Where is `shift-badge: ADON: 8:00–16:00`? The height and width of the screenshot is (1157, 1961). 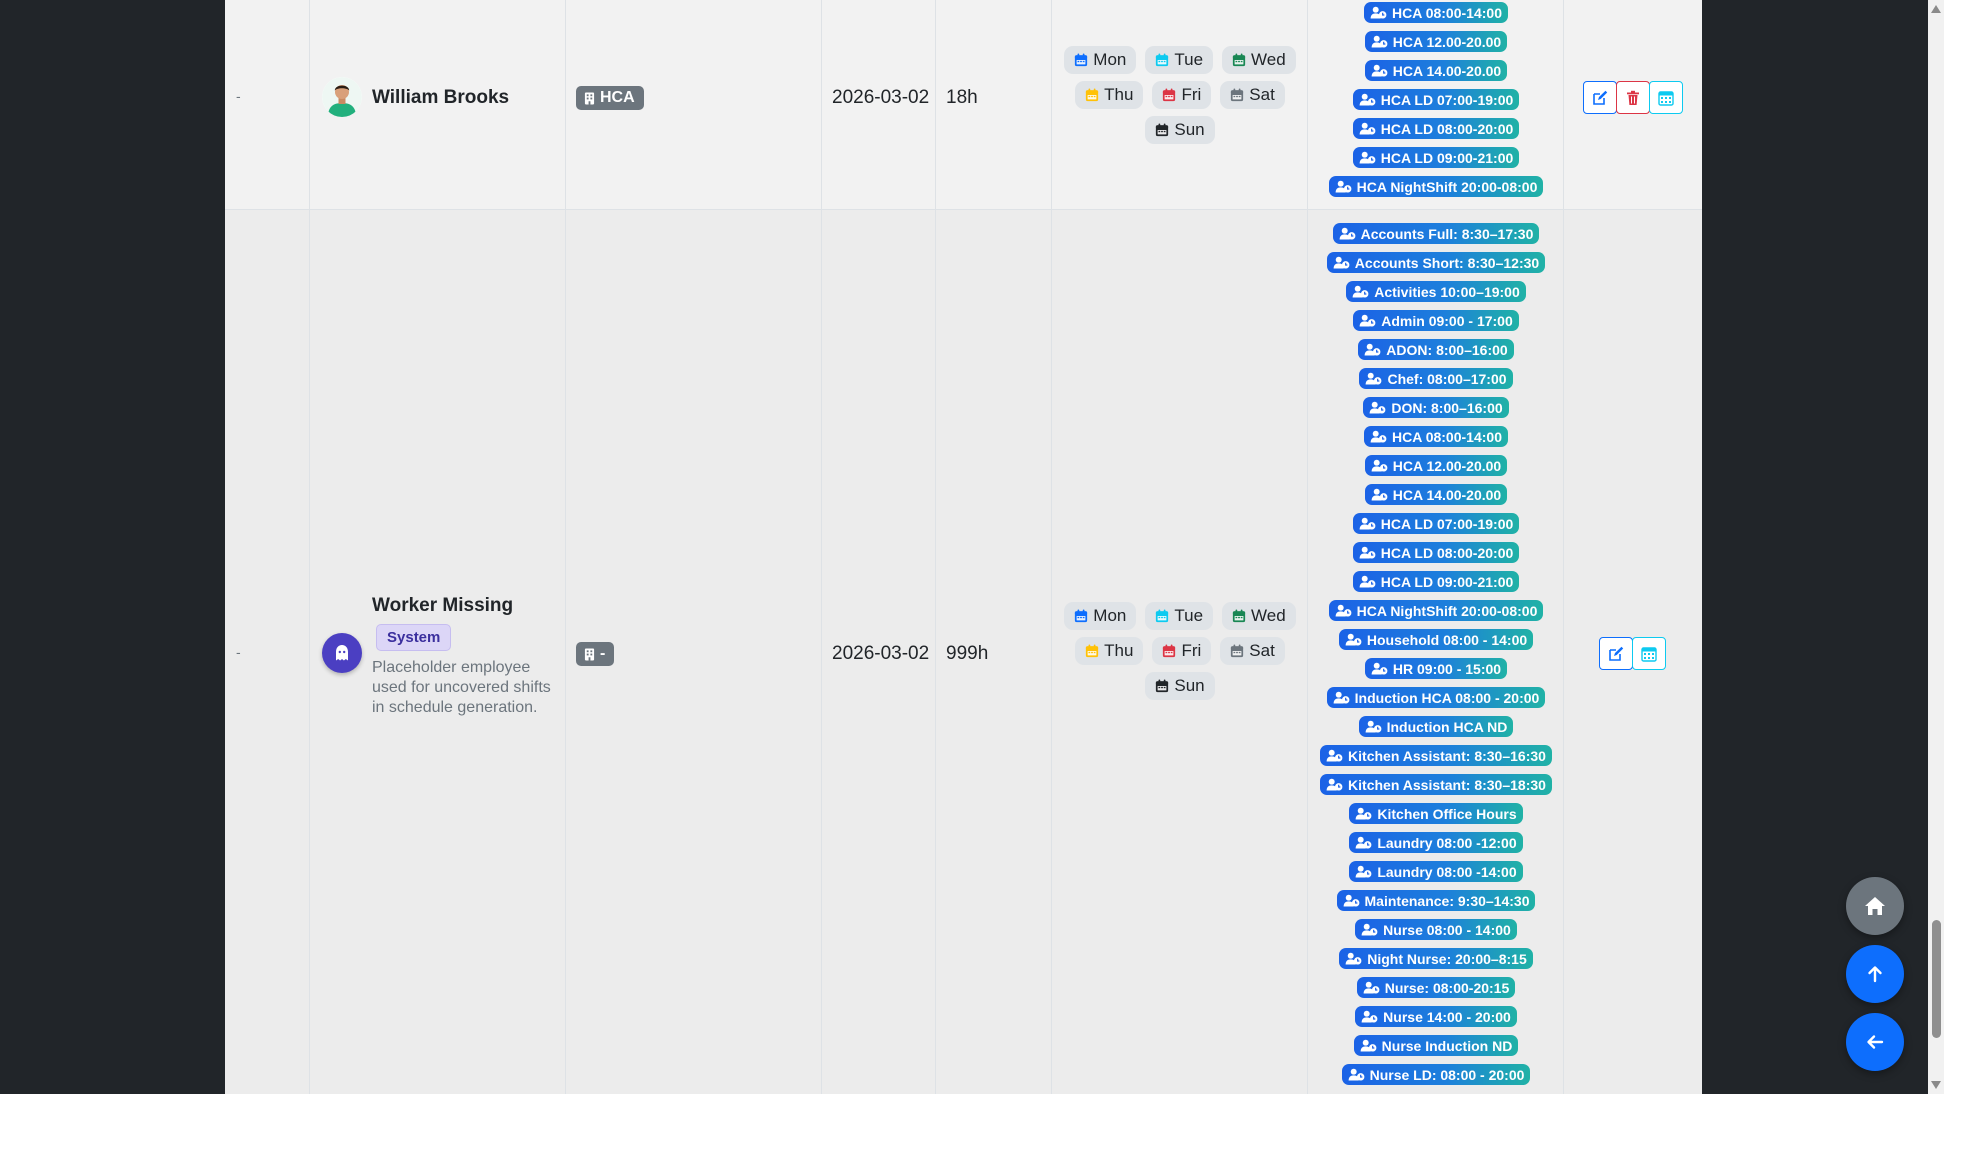 shift-badge: ADON: 8:00–16:00 is located at coordinates (1436, 349).